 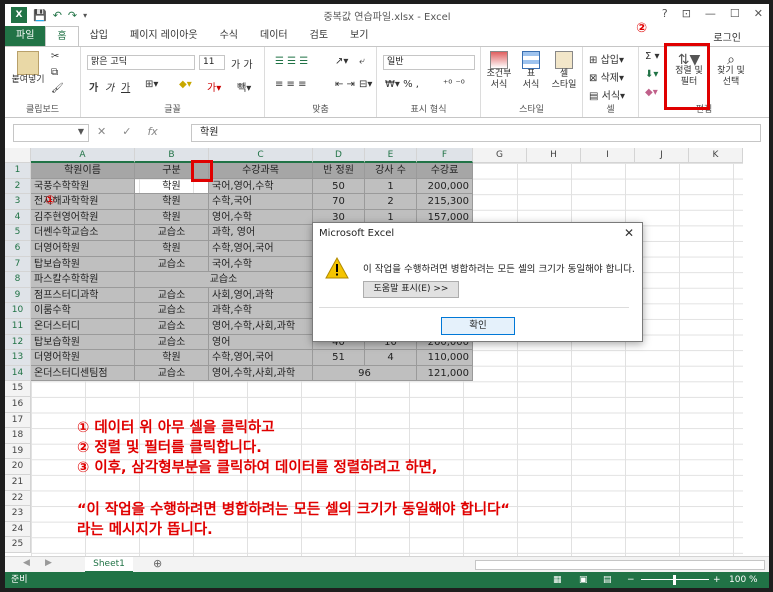 What do you see at coordinates (51, 133) in the screenshot?
I see `name-box: ▼` at bounding box center [51, 133].